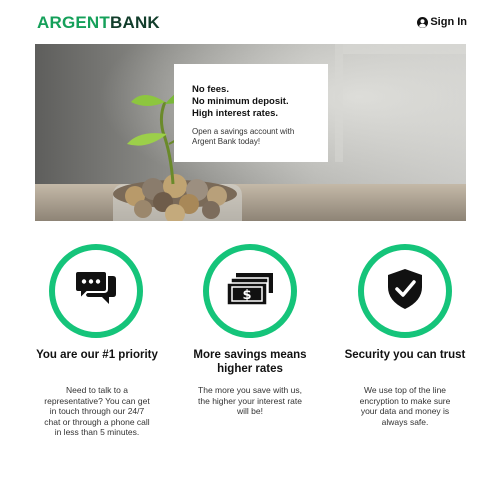 Image resolution: width=501 pixels, height=490 pixels. I want to click on chat-icon, so click(95, 291).